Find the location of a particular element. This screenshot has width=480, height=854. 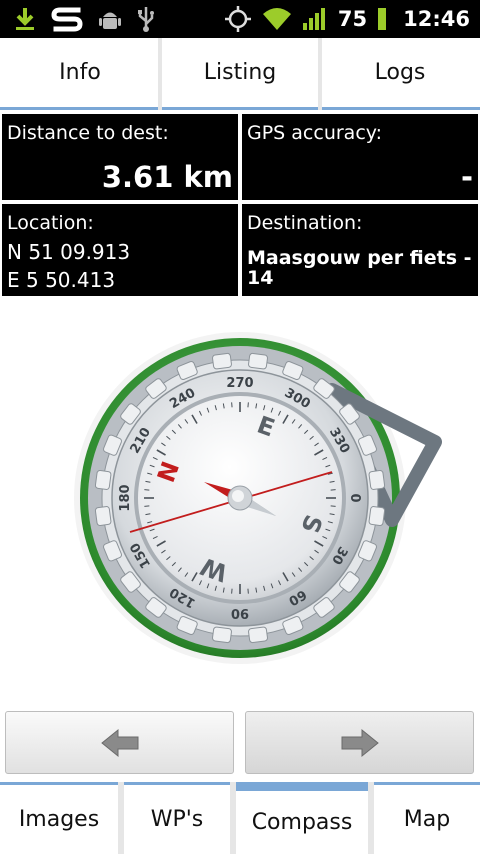

tab-listing-label: Listing is located at coordinates (240, 72).